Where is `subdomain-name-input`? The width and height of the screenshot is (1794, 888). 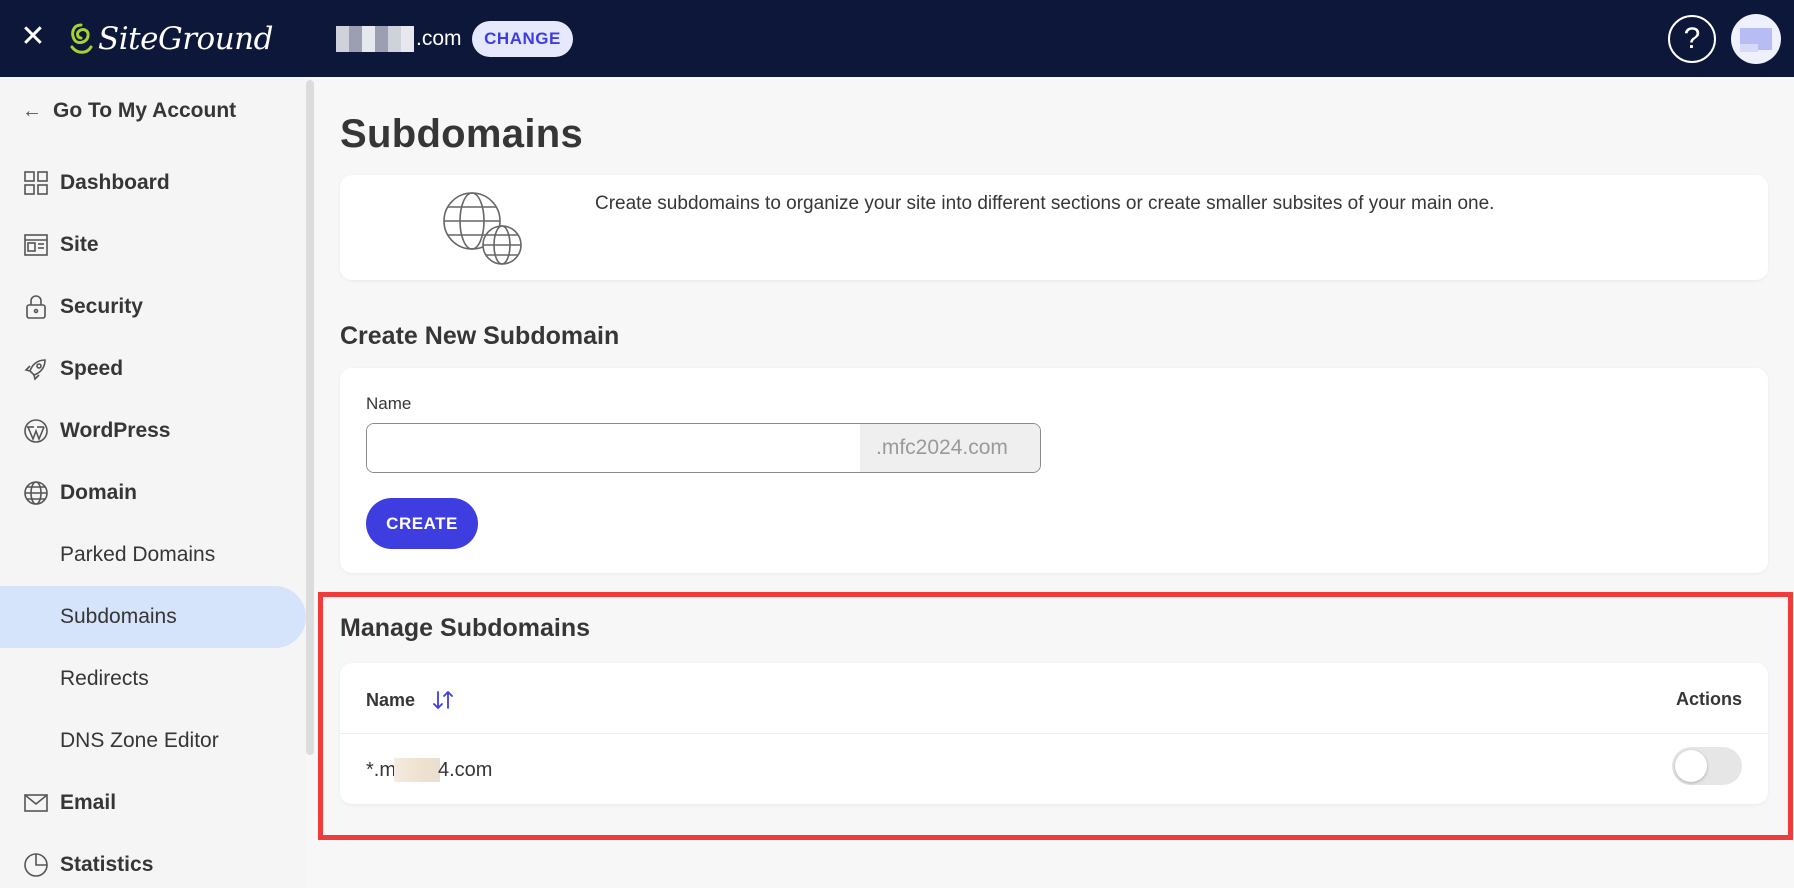
subdomain-name-input is located at coordinates (613, 448).